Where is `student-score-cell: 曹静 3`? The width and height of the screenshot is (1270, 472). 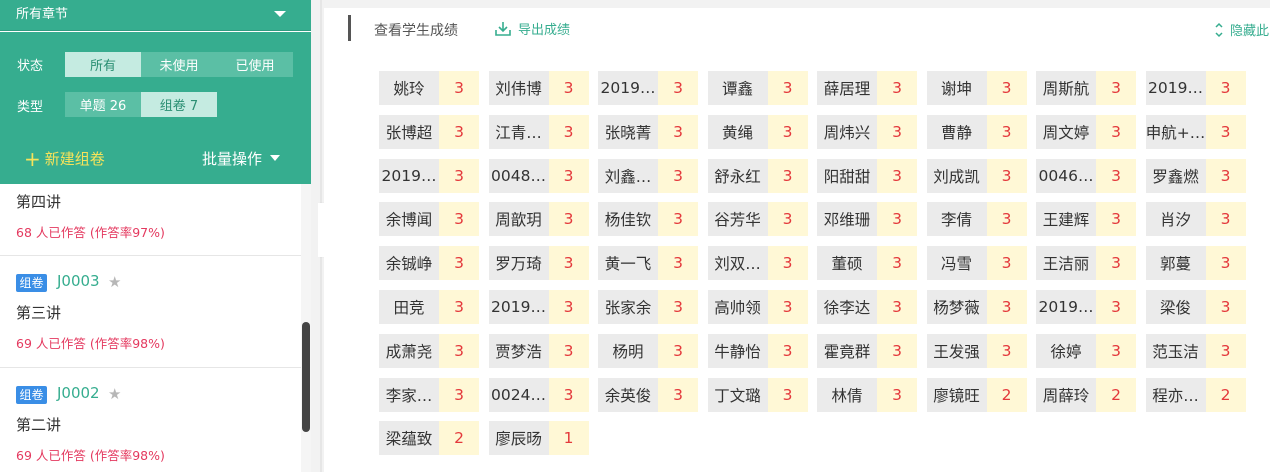 student-score-cell: 曹静 3 is located at coordinates (976, 131).